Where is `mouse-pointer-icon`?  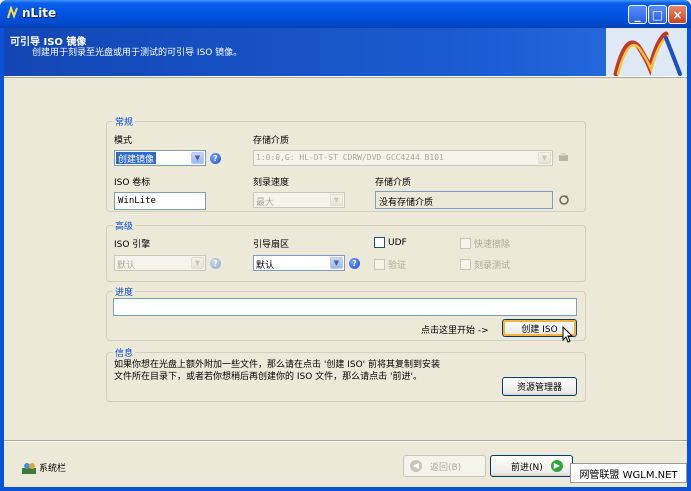
mouse-pointer-icon is located at coordinates (568, 334).